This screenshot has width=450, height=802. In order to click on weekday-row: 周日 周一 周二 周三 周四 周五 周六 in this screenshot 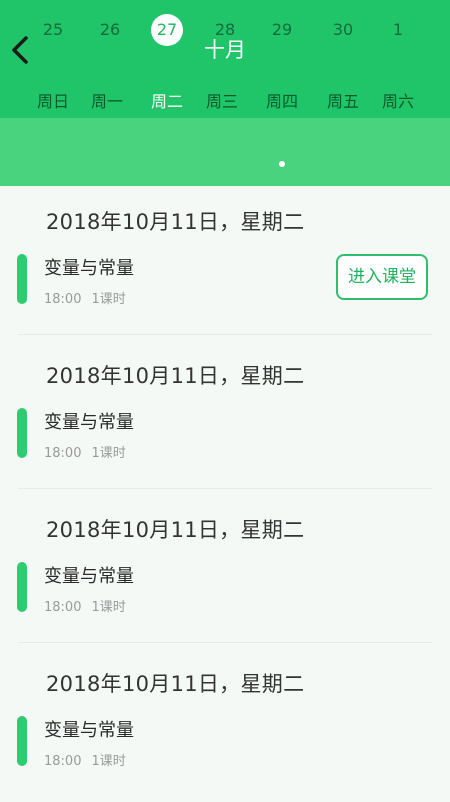, I will do `click(225, 101)`.